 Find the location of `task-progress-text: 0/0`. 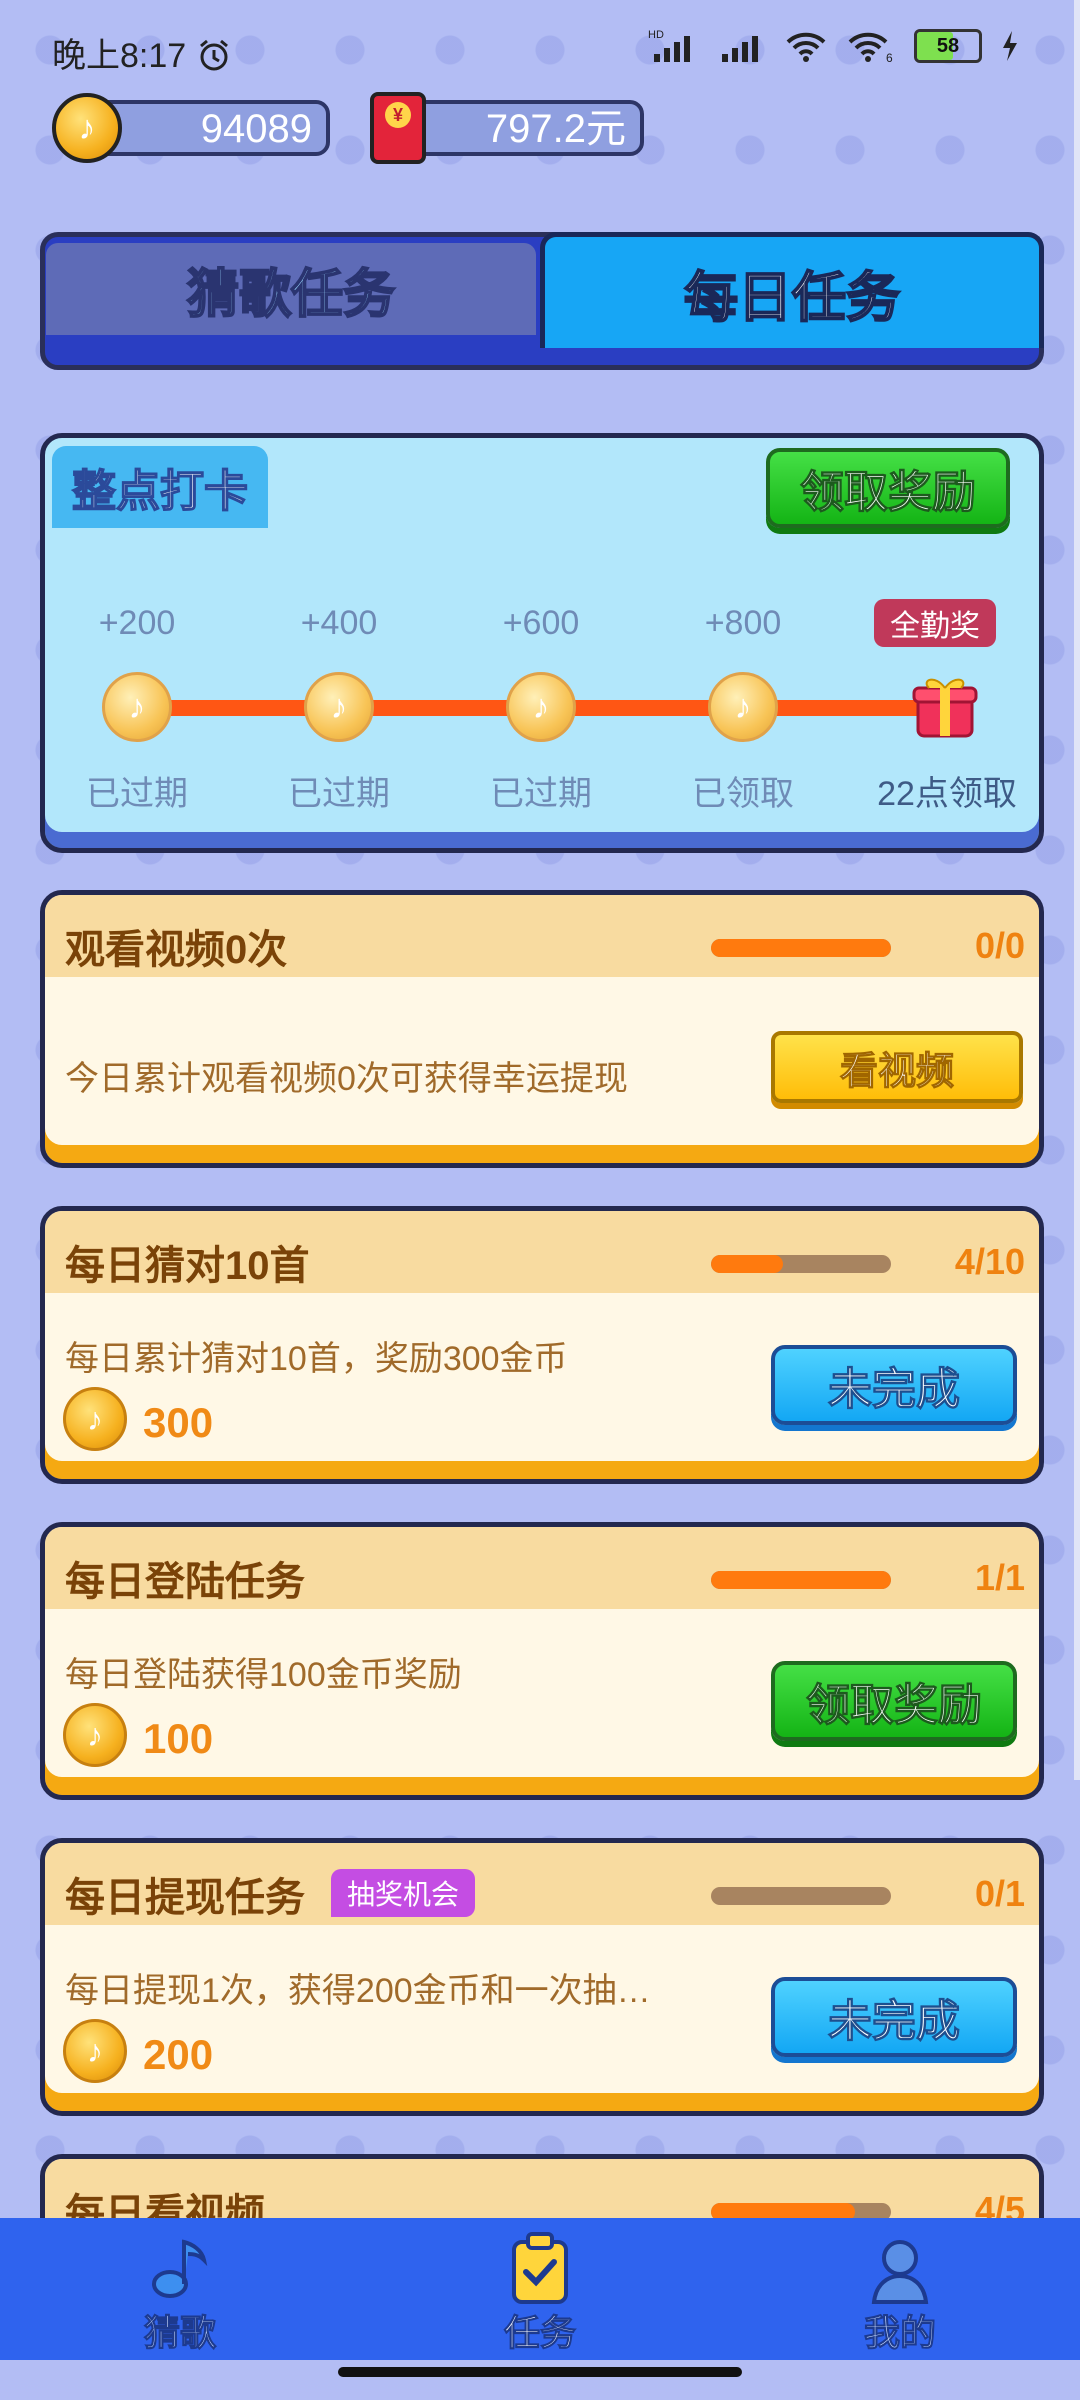

task-progress-text: 0/0 is located at coordinates (999, 945).